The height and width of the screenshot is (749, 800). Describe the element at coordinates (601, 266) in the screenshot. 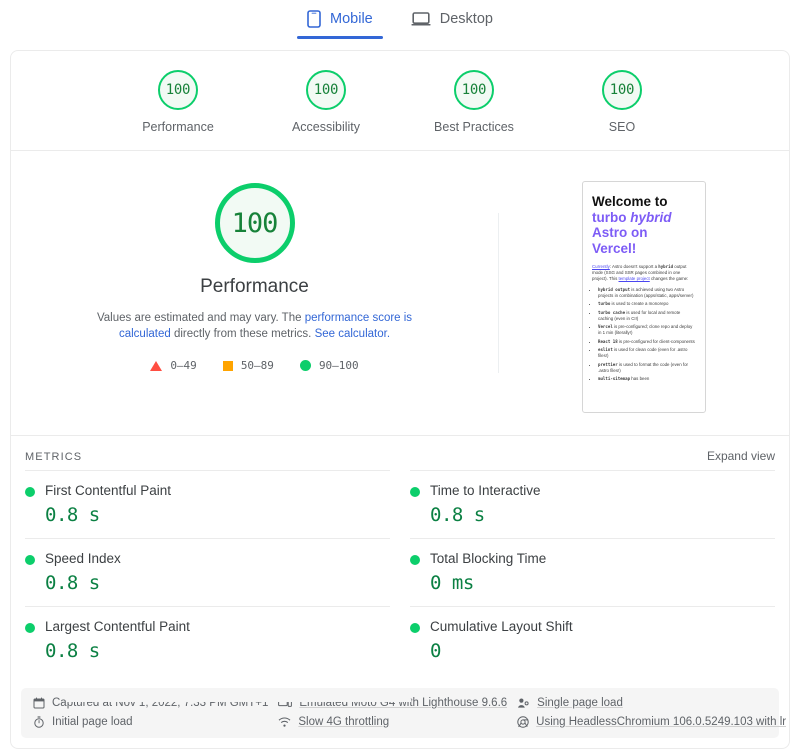

I see `thumbnail-currently-link: Currently` at that location.